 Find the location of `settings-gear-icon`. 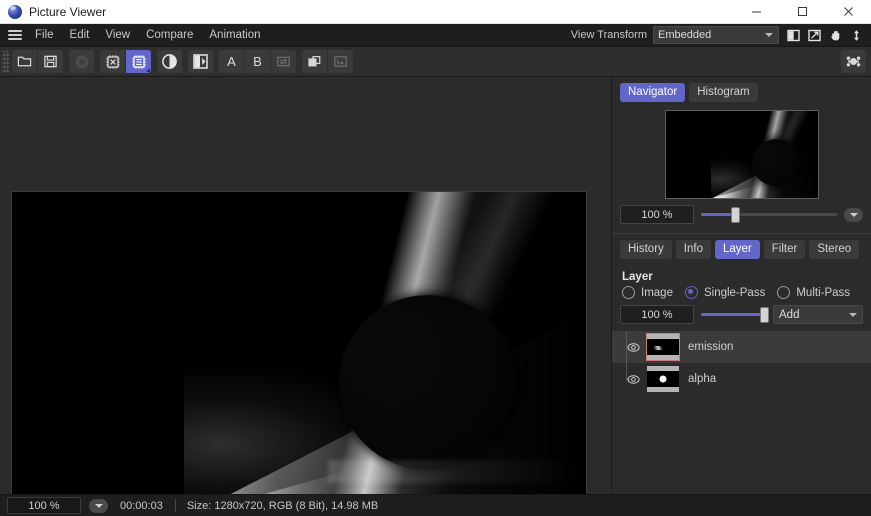

settings-gear-icon is located at coordinates (853, 61).